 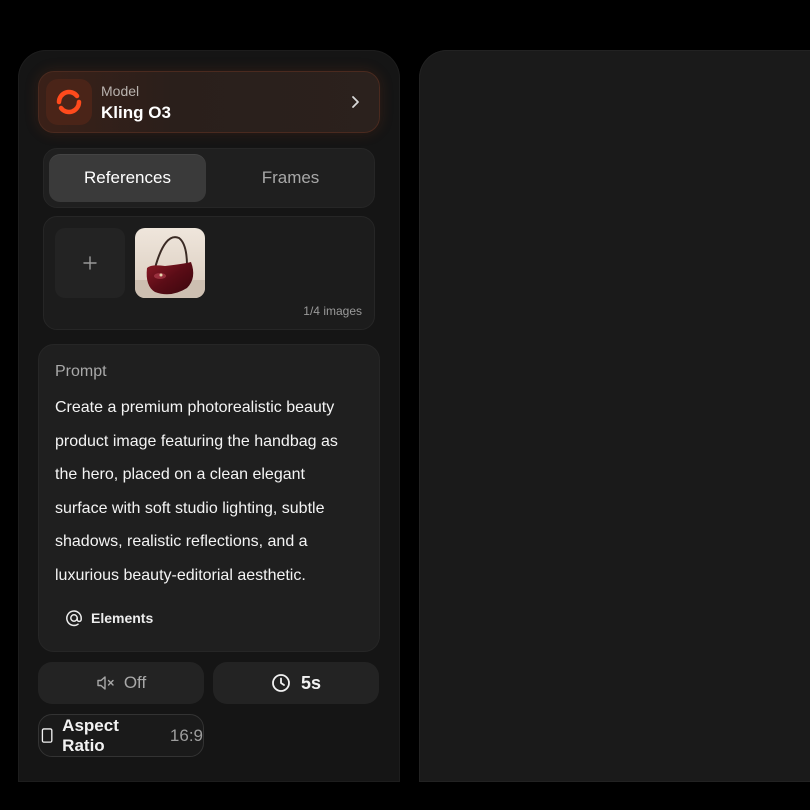 I want to click on speaker-muted-icon, so click(x=105, y=683).